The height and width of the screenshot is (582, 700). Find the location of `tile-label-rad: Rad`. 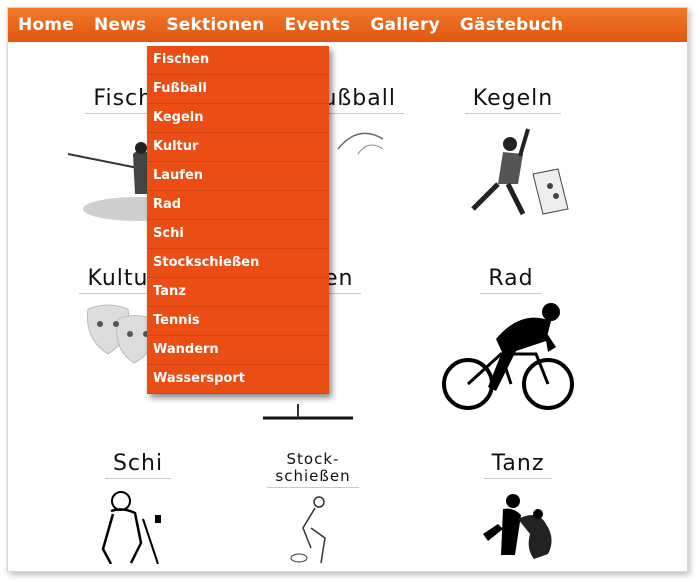

tile-label-rad: Rad is located at coordinates (511, 280).